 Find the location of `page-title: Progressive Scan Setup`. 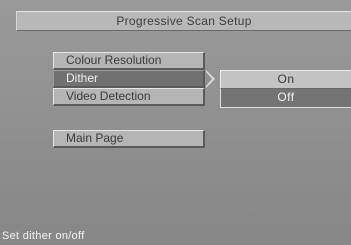

page-title: Progressive Scan Setup is located at coordinates (184, 21).